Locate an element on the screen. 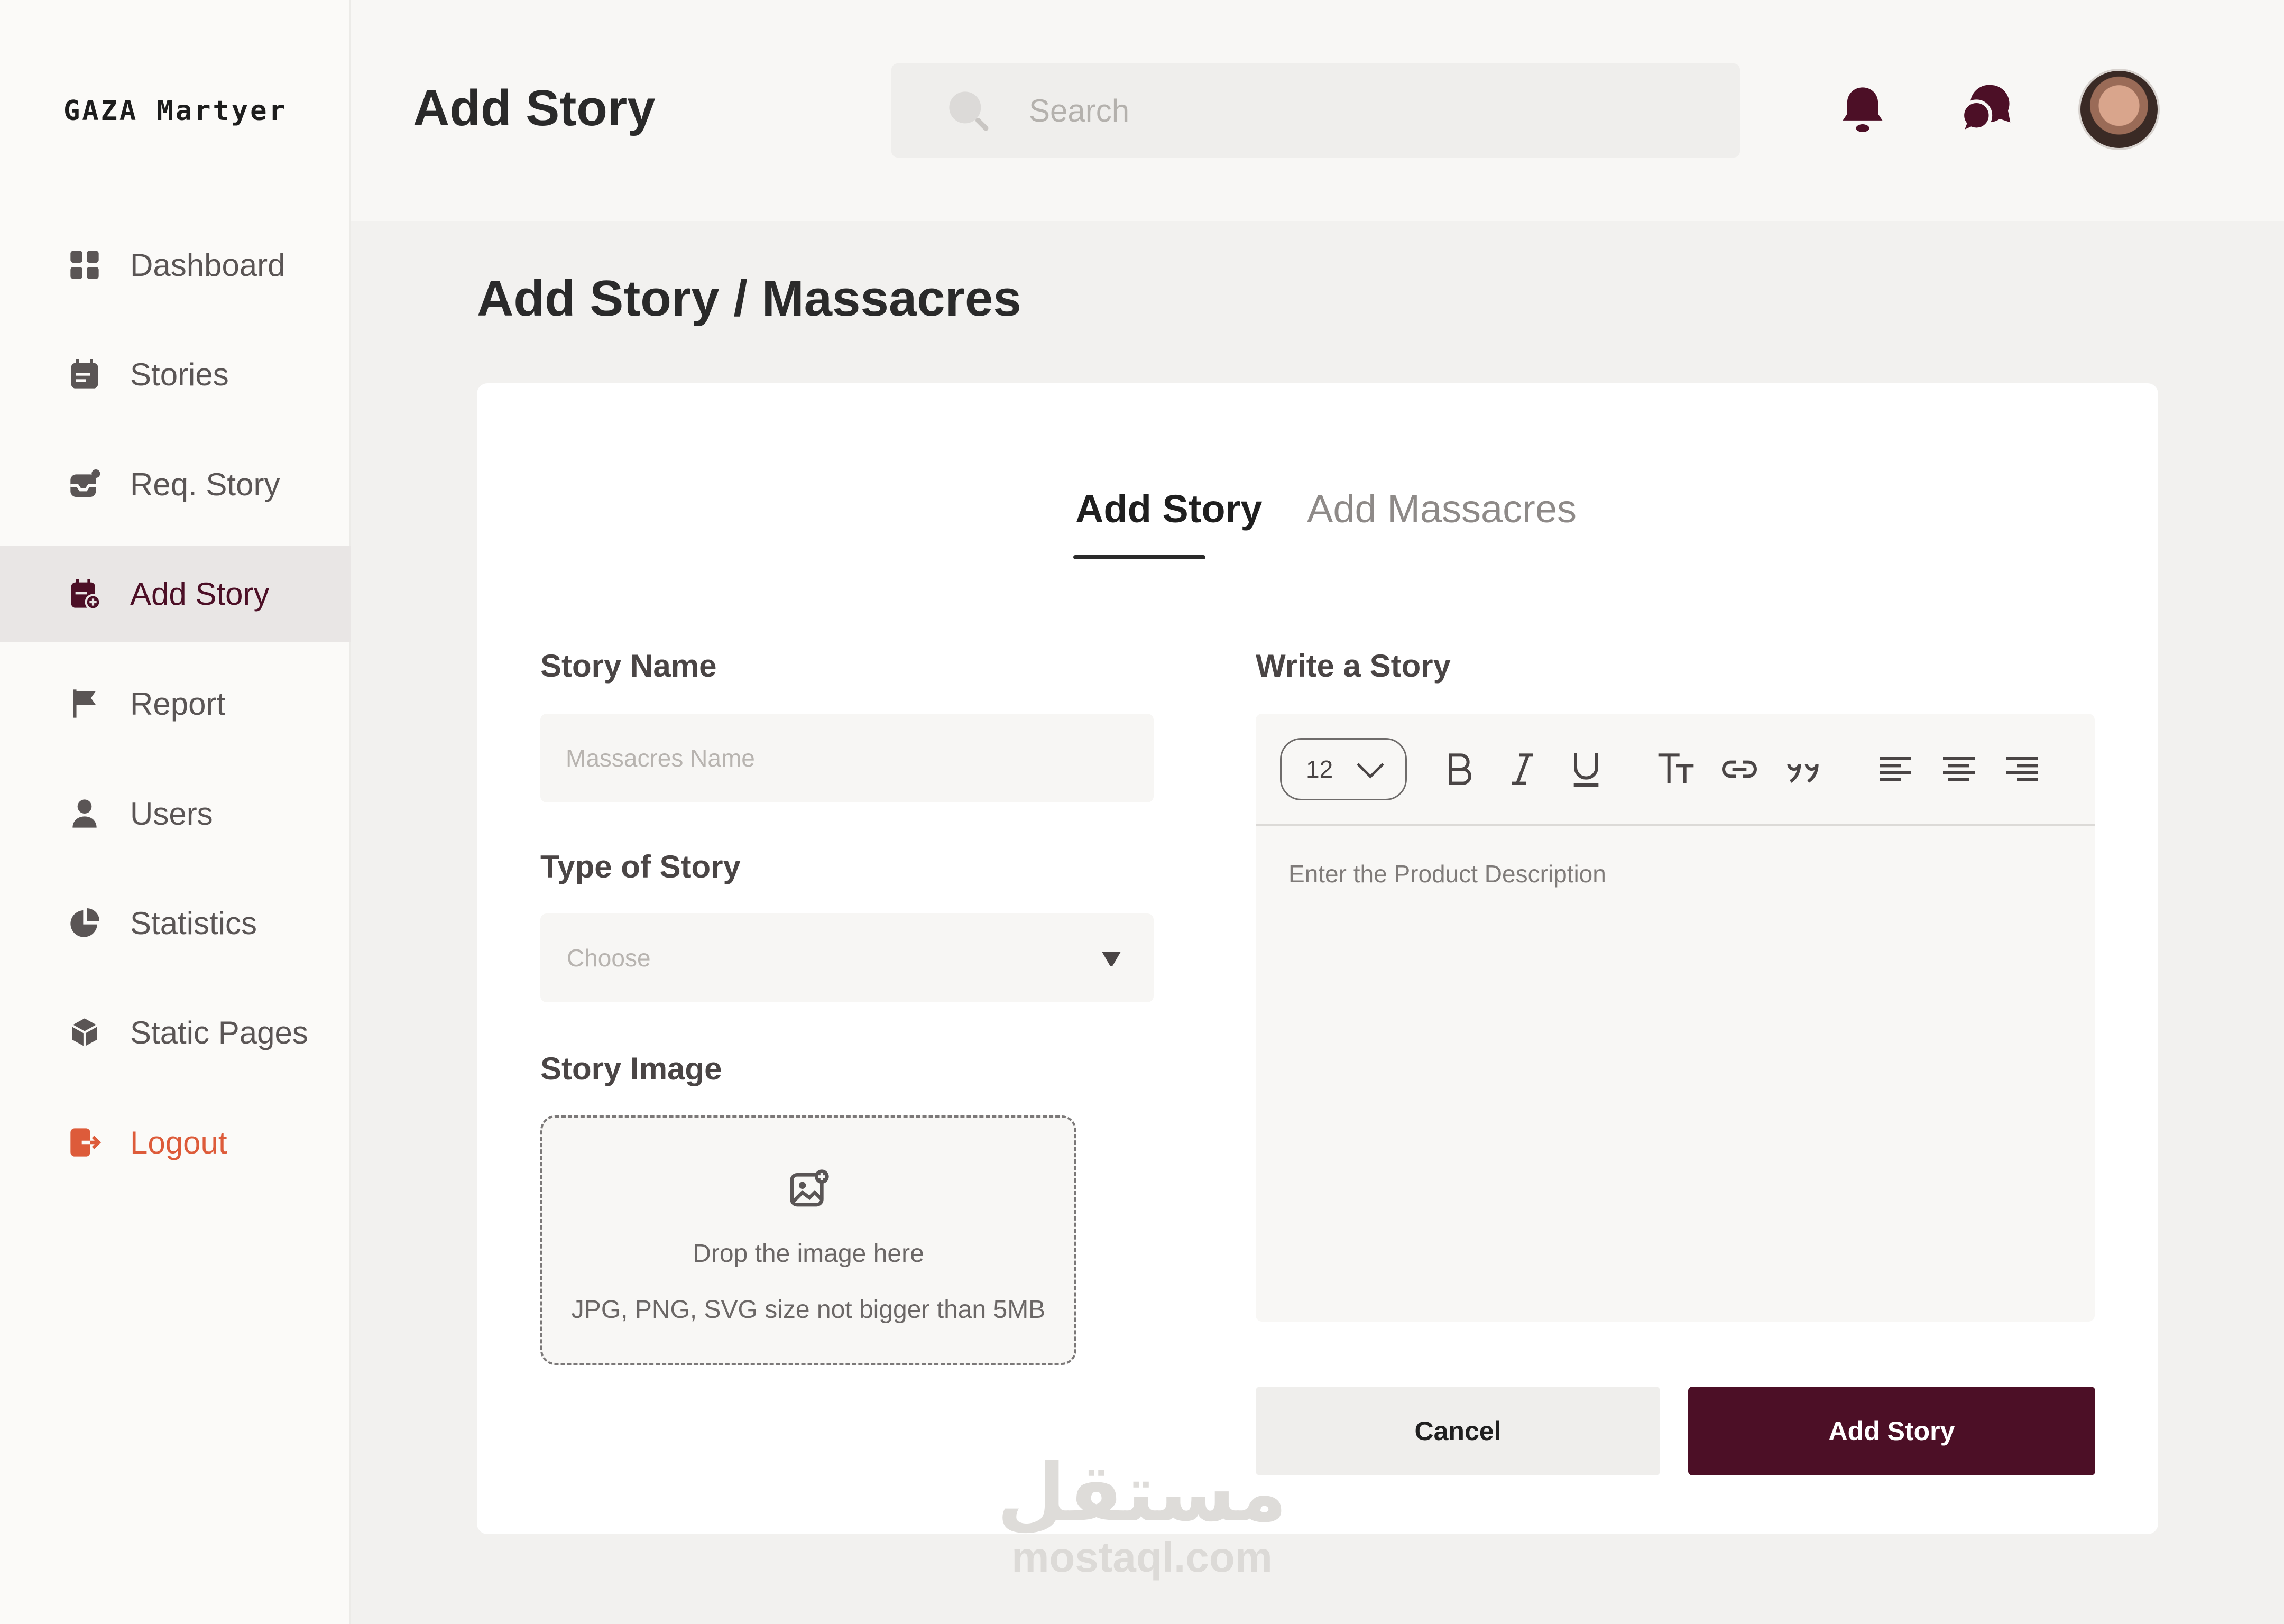 The width and height of the screenshot is (2284, 1624). flag-icon is located at coordinates (85, 704).